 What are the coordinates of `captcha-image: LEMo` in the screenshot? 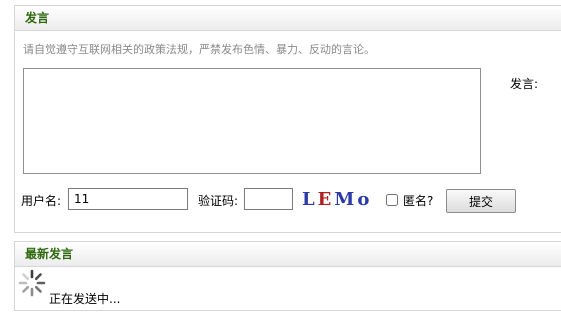 It's located at (337, 200).